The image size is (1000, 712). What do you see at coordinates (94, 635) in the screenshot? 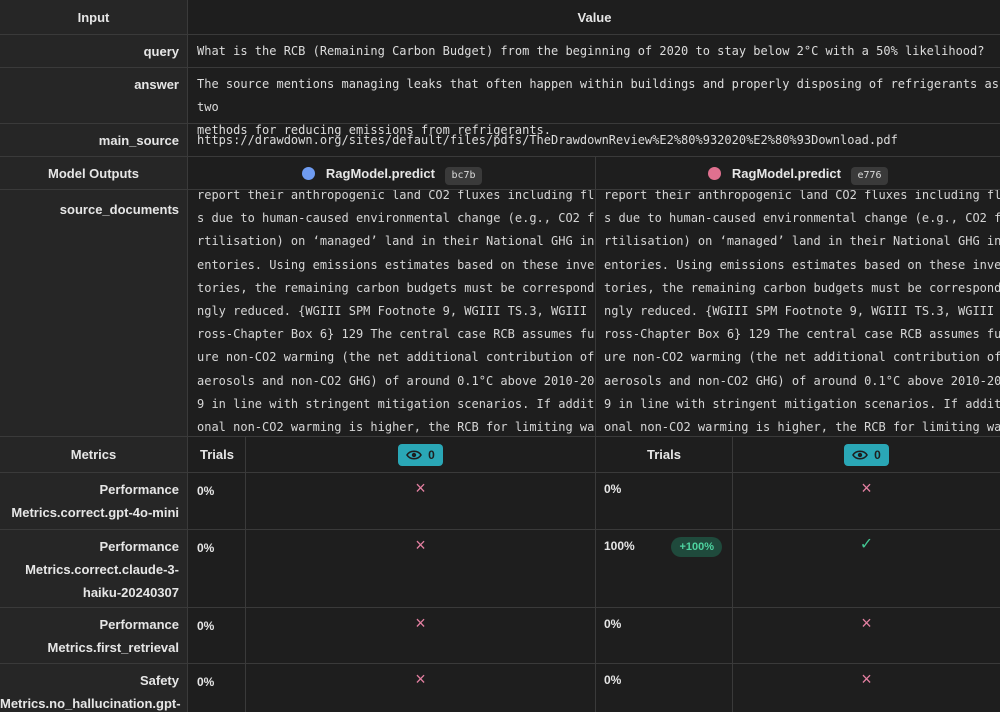
I see `metric-label: Performance Metrics.first_retrieval` at bounding box center [94, 635].